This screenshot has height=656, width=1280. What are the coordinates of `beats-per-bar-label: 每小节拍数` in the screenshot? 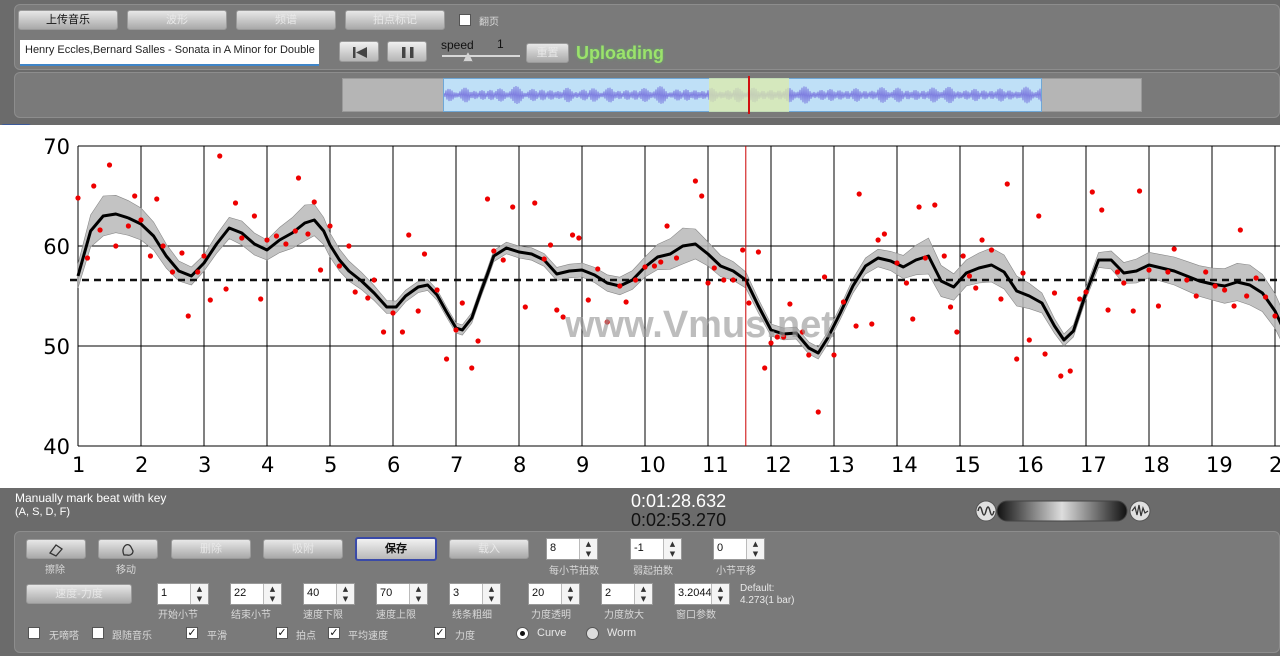 It's located at (574, 571).